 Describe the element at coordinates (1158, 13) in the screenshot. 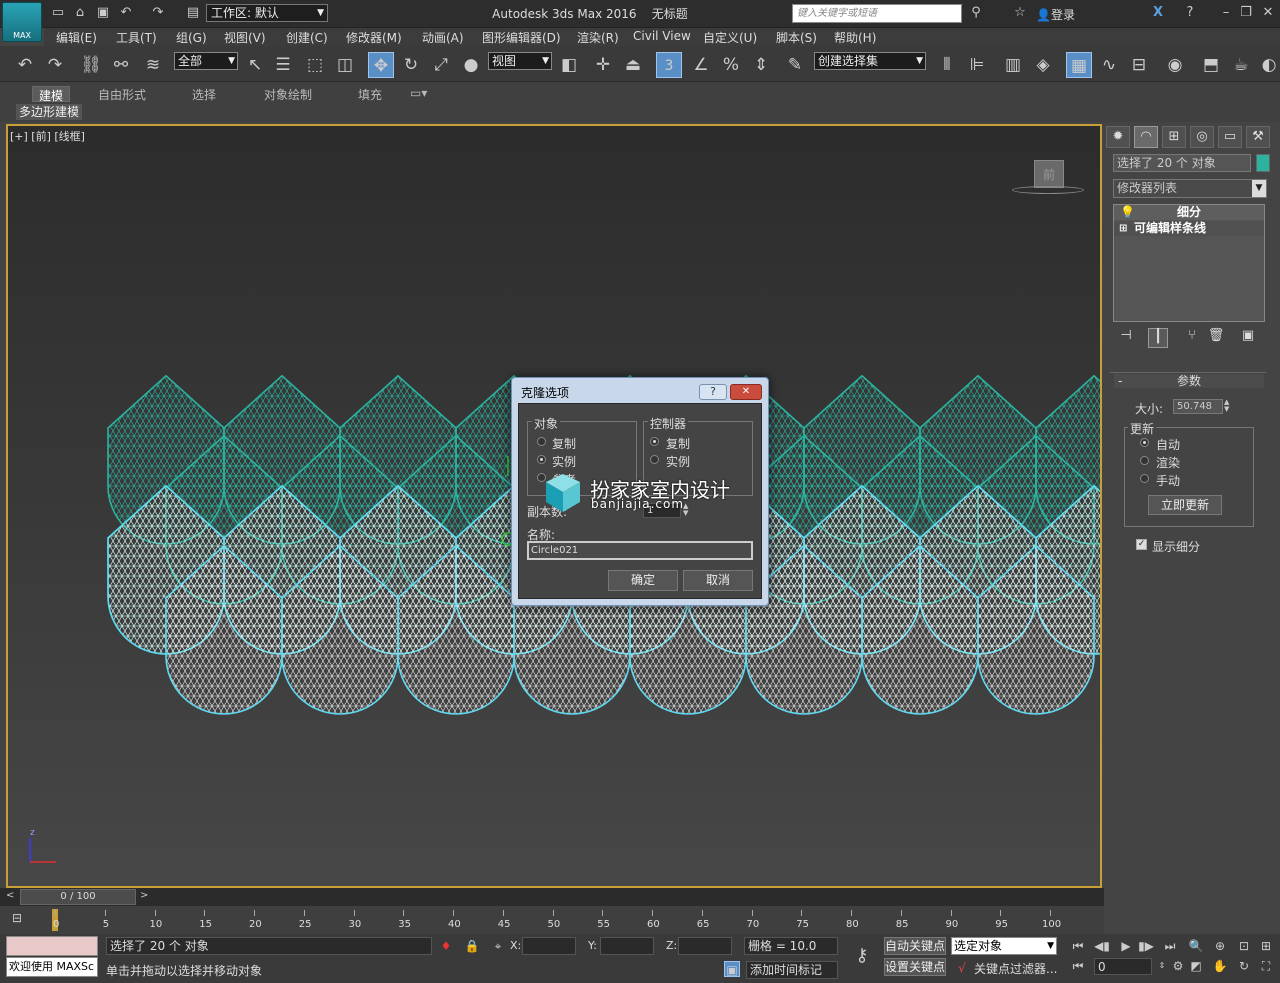

I see `exchange-icon: X` at that location.